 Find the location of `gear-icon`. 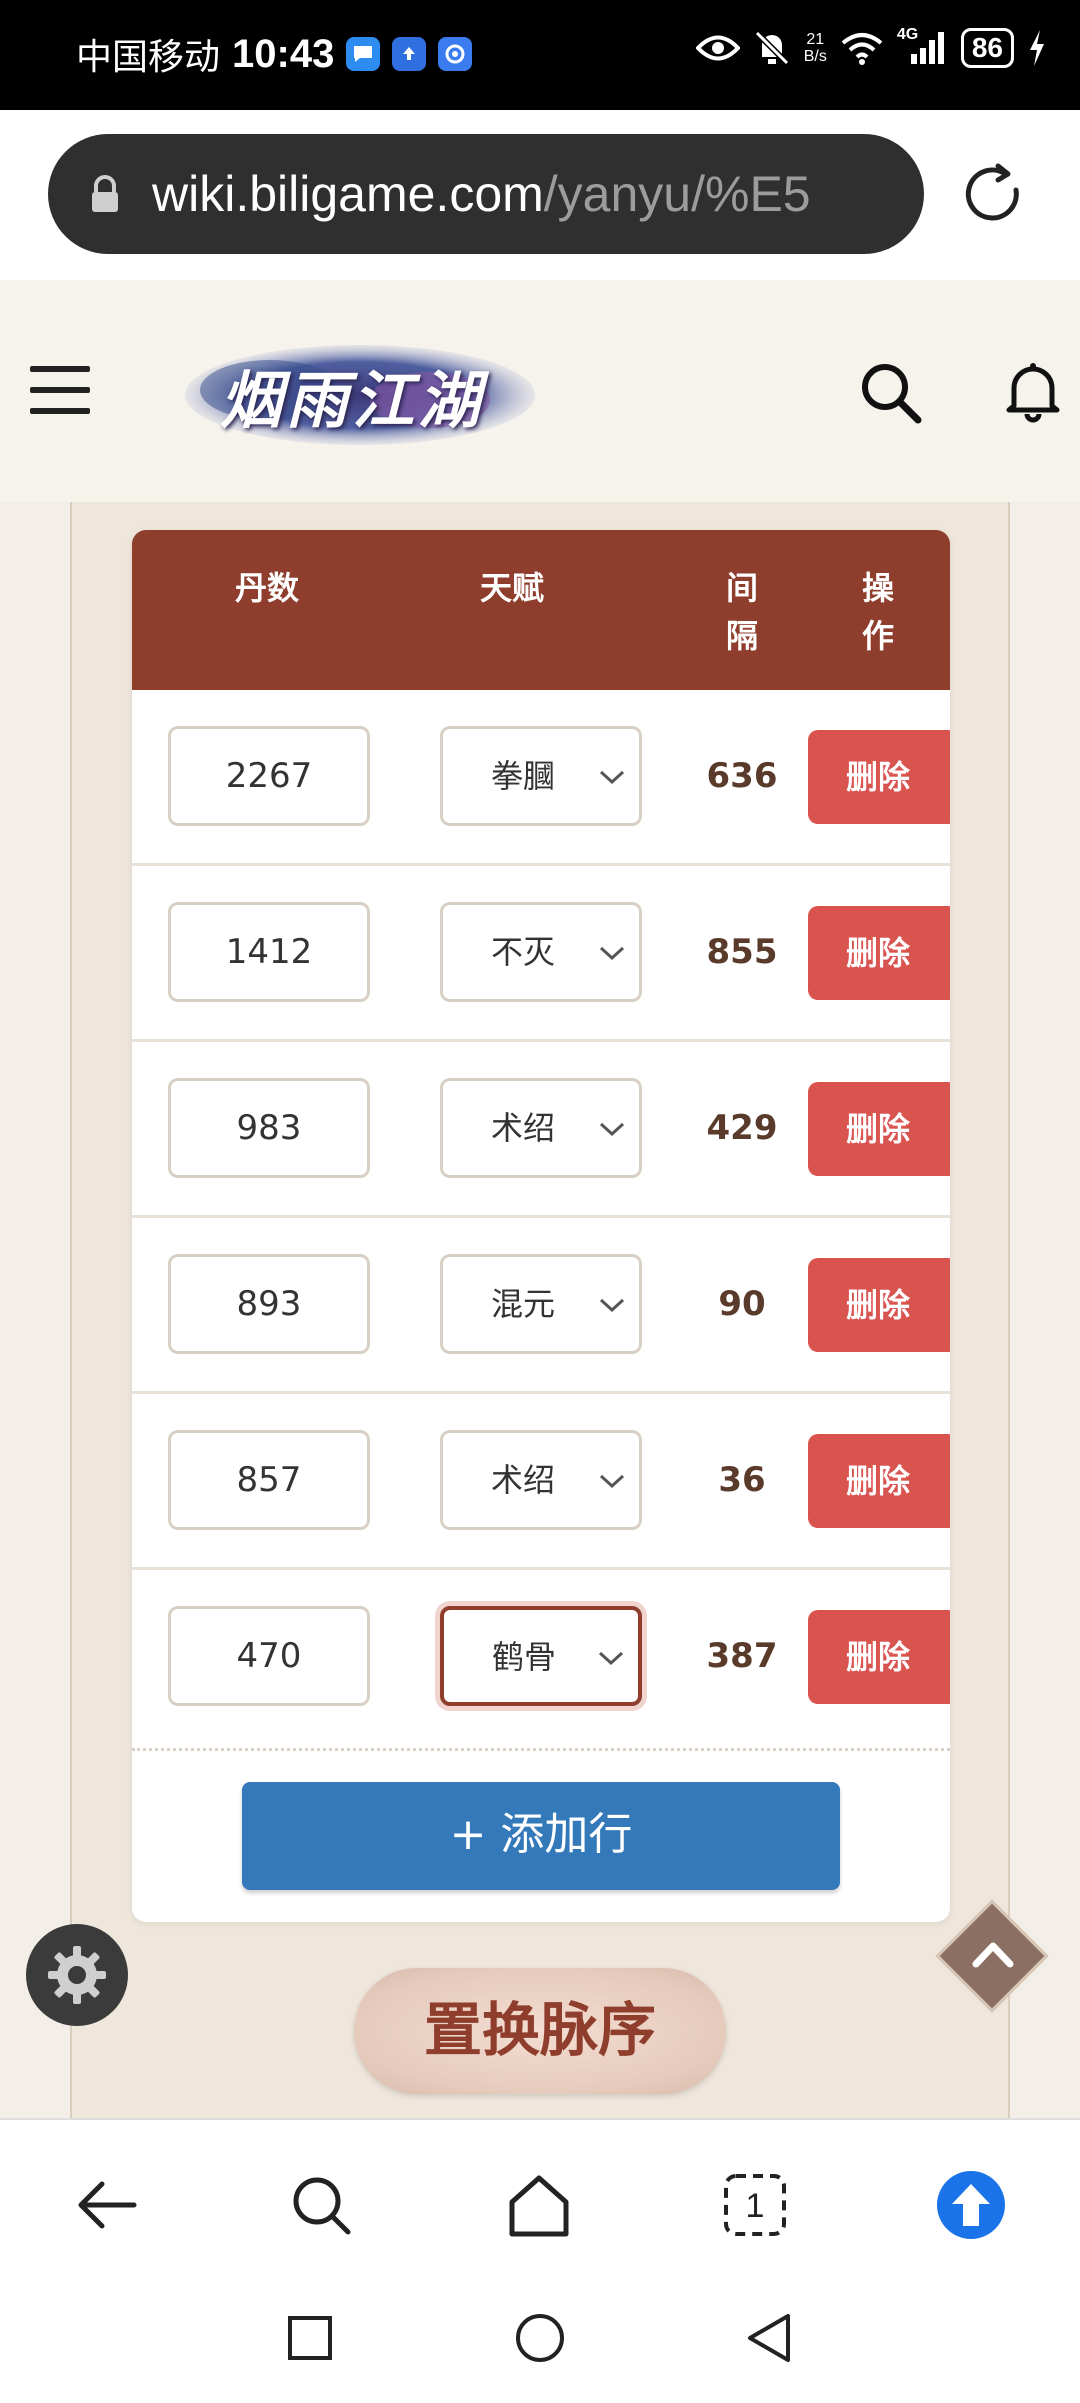

gear-icon is located at coordinates (77, 1975).